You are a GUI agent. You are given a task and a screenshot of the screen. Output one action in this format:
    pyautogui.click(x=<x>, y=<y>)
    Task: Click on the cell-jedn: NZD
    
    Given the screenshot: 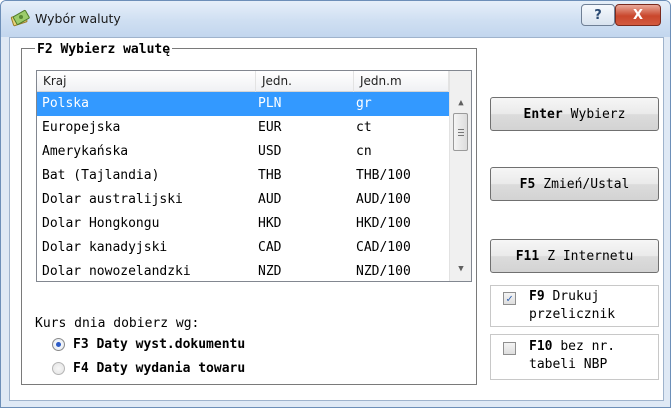 What is the action you would take?
    pyautogui.click(x=270, y=271)
    